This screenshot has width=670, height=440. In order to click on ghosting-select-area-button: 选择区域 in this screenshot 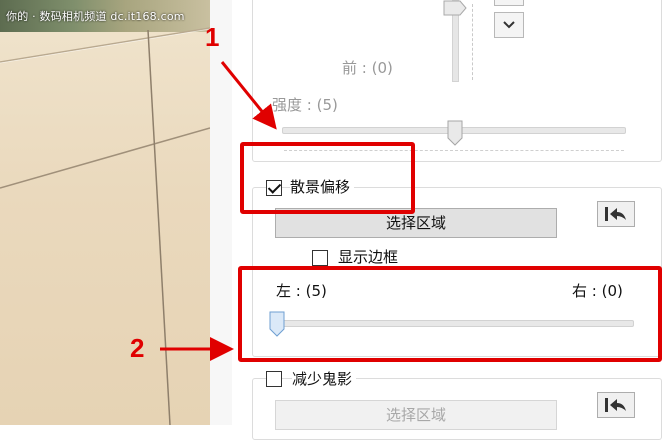, I will do `click(416, 415)`.